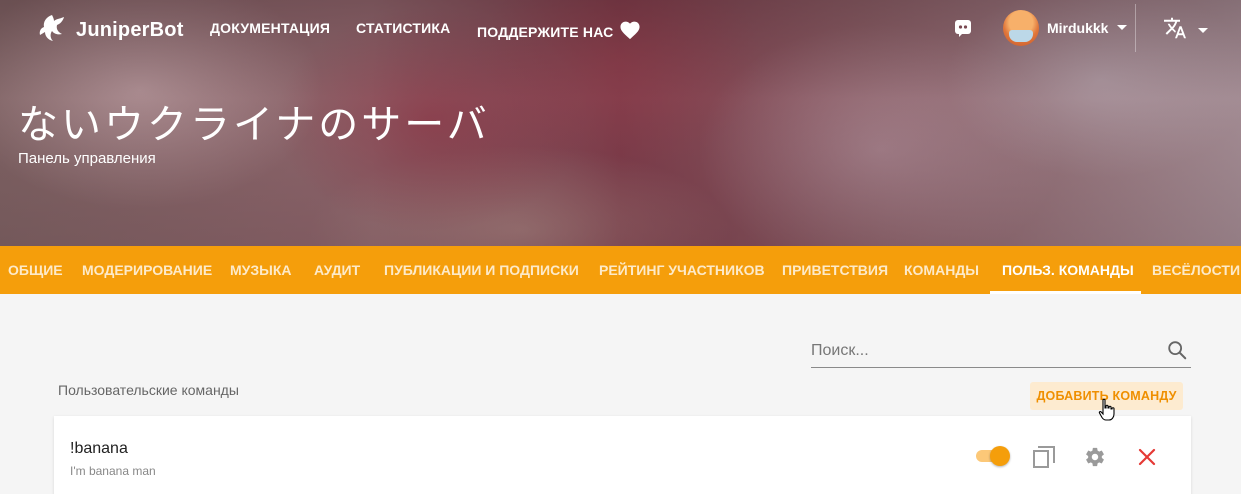  I want to click on heart-icon, so click(630, 31).